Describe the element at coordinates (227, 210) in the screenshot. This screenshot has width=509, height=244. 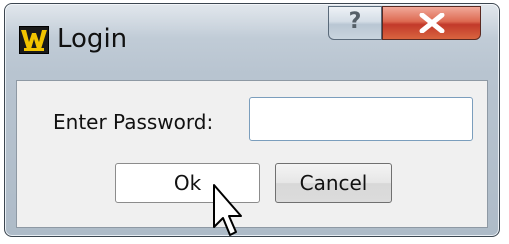
I see `mouse-pointer-icon` at that location.